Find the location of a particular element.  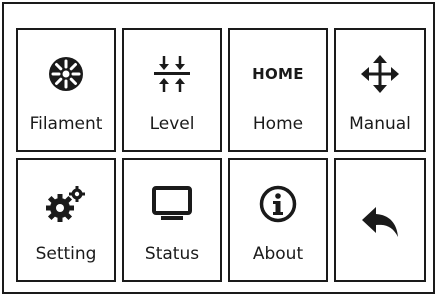

monitor-icon is located at coordinates (172, 204).